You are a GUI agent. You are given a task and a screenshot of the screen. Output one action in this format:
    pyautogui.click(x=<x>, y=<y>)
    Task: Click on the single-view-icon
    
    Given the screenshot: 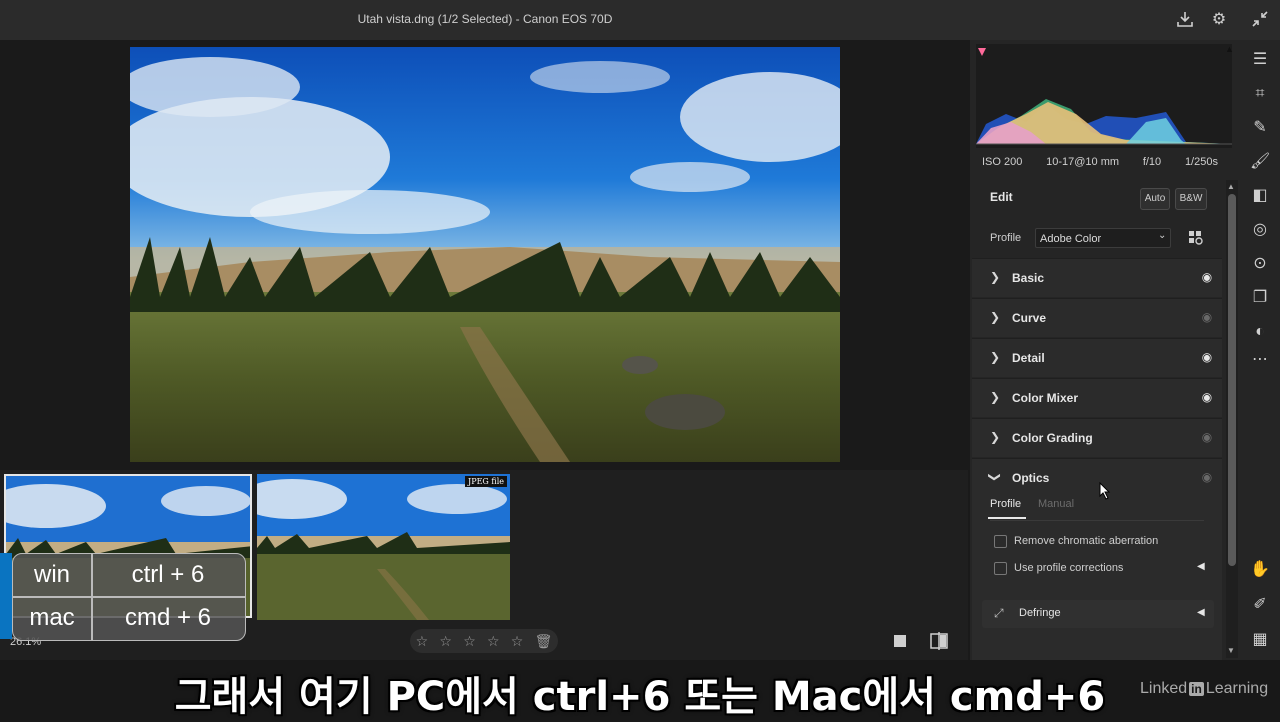 What is the action you would take?
    pyautogui.click(x=900, y=641)
    